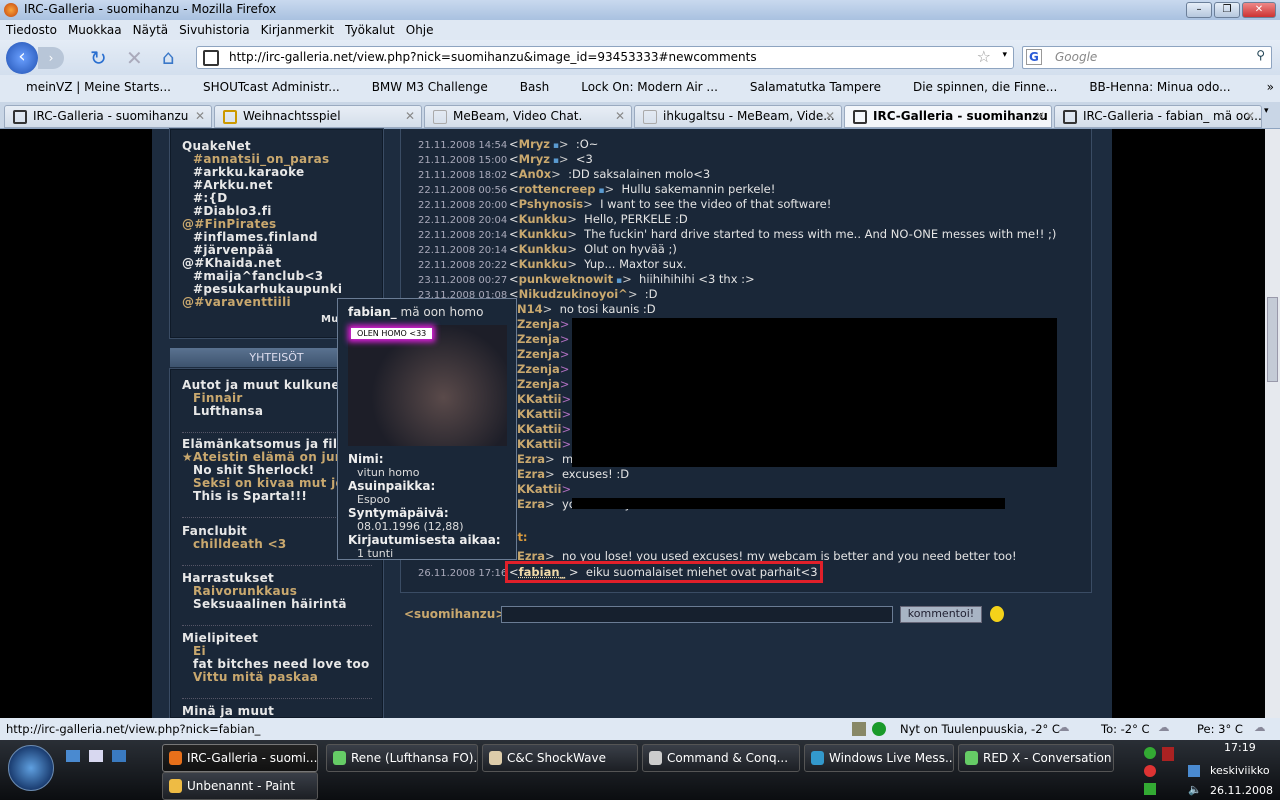 The height and width of the screenshot is (800, 1280). What do you see at coordinates (941, 614) in the screenshot?
I see `comment-submit-button: kommentoi!` at bounding box center [941, 614].